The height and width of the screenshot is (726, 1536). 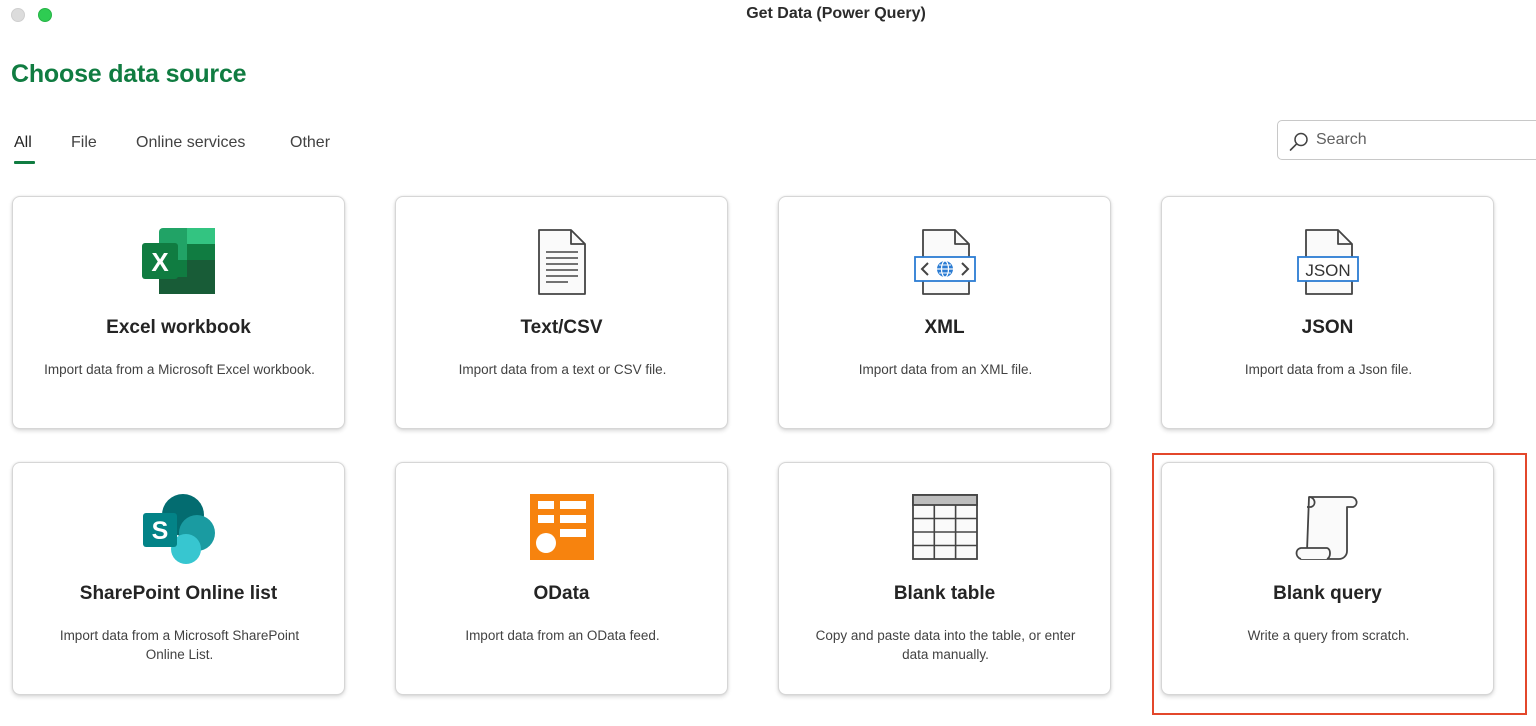 I want to click on window-title: Get Data (Power Query), so click(x=836, y=13).